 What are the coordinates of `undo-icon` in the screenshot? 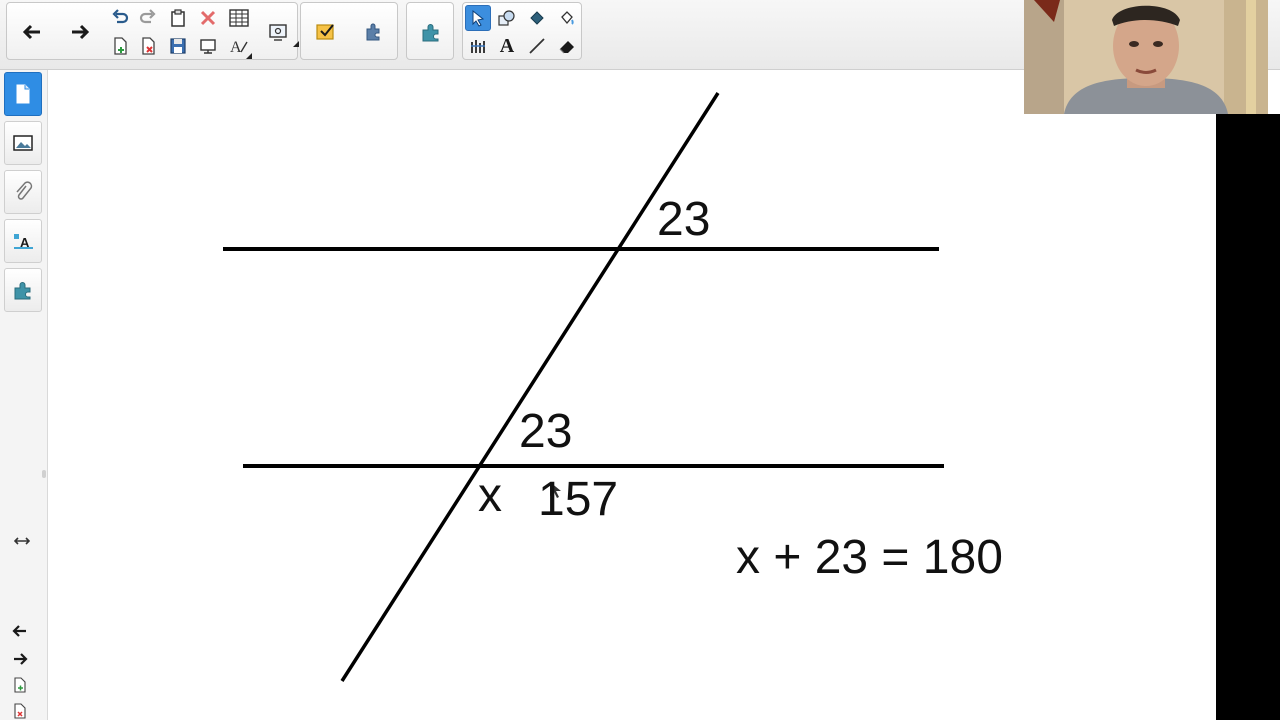 It's located at (120, 16).